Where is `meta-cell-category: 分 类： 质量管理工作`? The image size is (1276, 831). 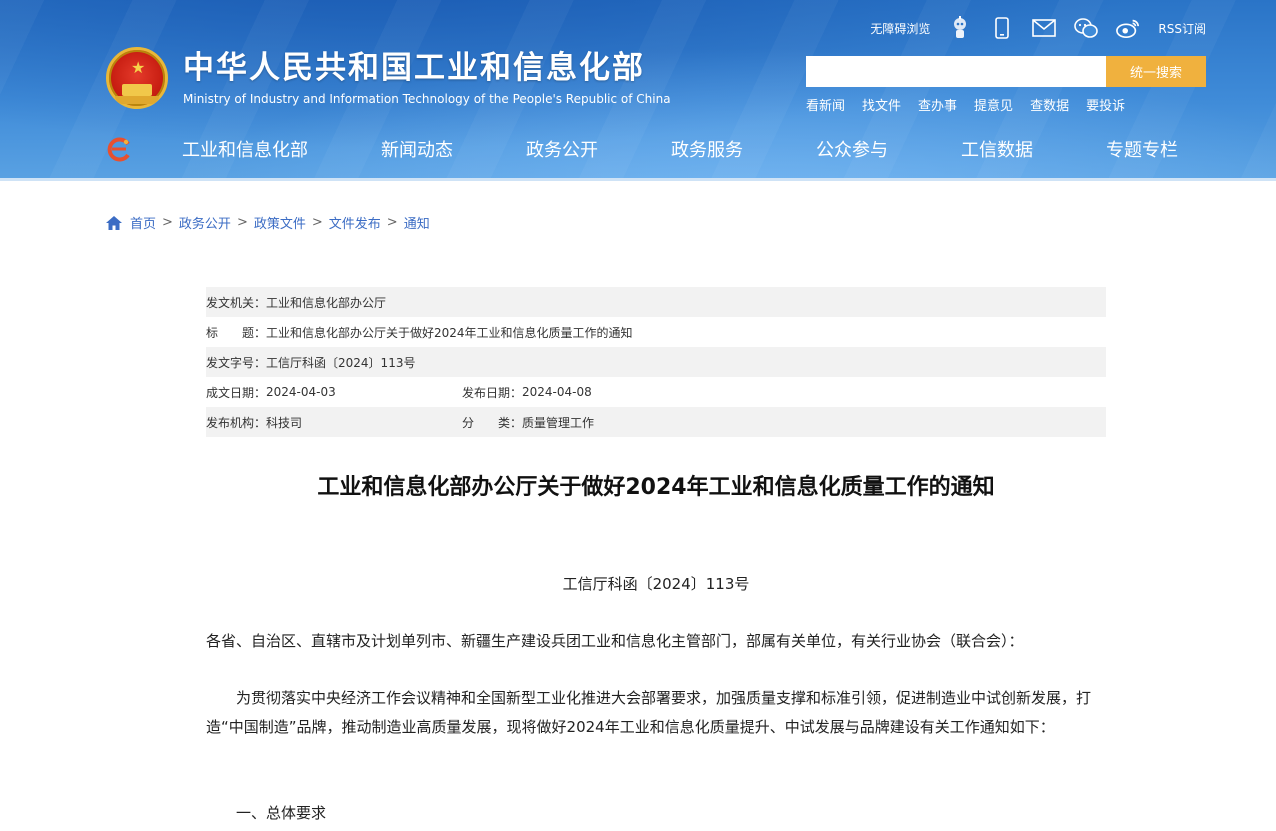 meta-cell-category: 分 类： 质量管理工作 is located at coordinates (528, 422).